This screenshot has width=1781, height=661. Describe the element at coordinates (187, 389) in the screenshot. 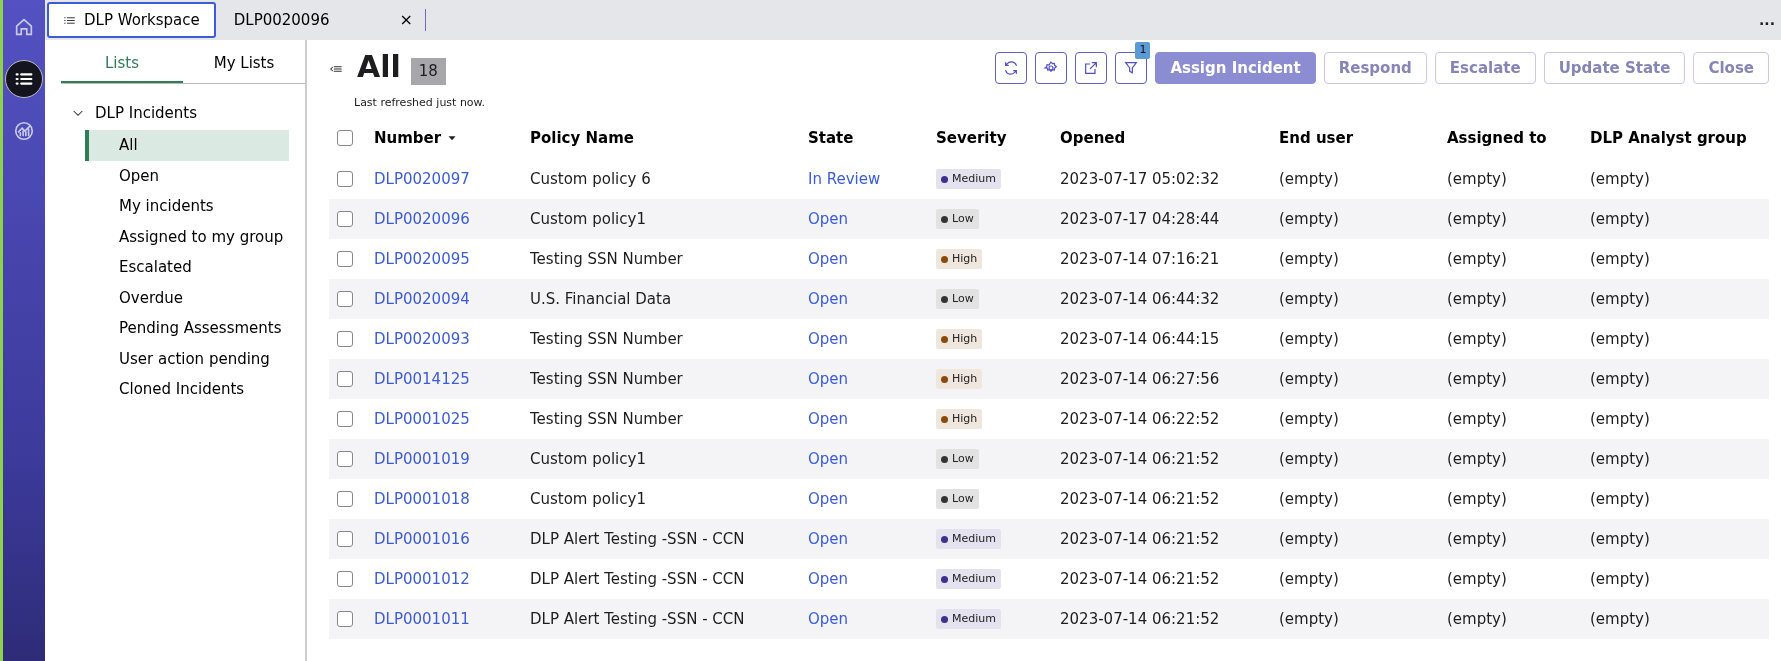

I see `tree-item: Cloned Incidents` at that location.